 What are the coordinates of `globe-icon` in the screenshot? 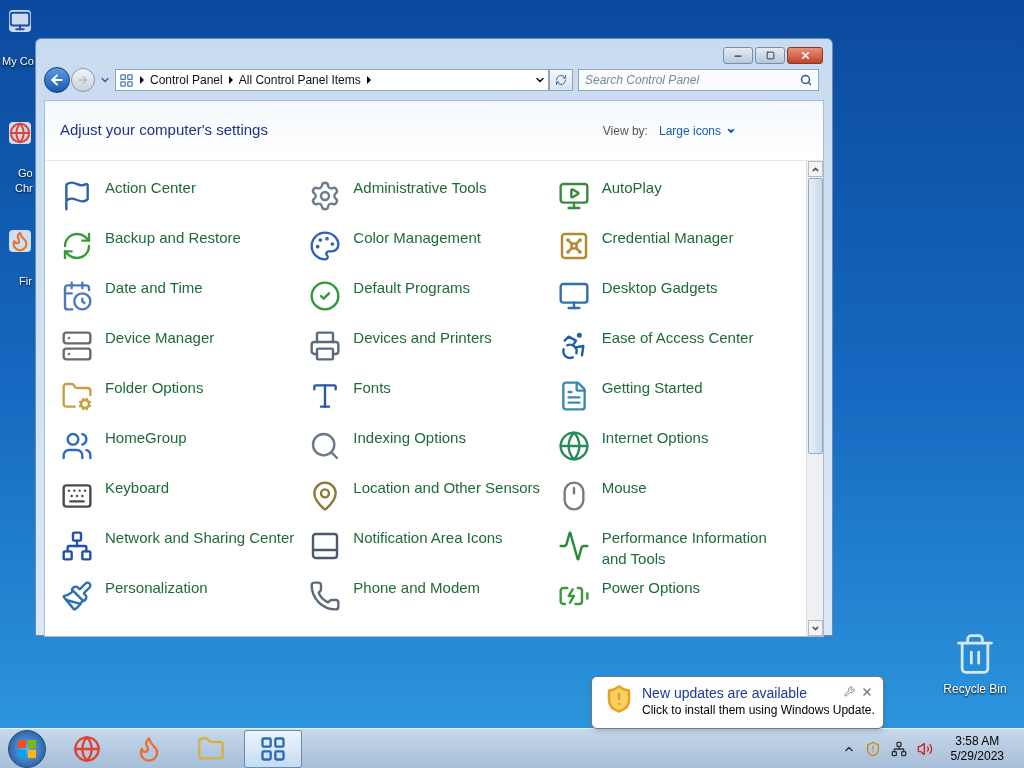 It's located at (573, 446).